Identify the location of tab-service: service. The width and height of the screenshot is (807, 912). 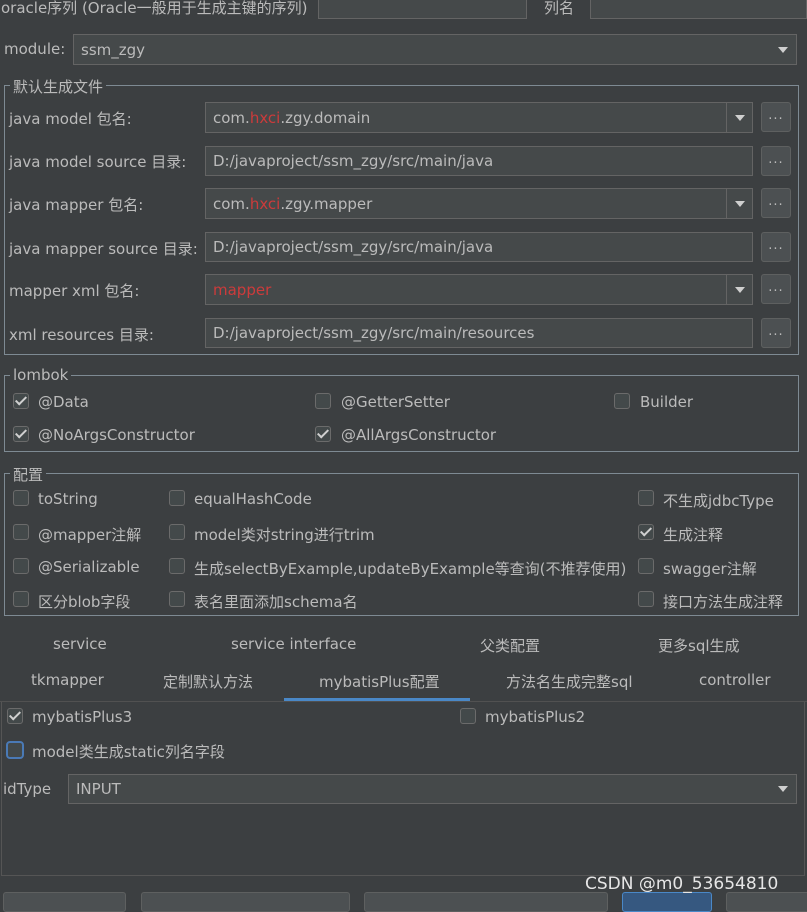
(80, 644).